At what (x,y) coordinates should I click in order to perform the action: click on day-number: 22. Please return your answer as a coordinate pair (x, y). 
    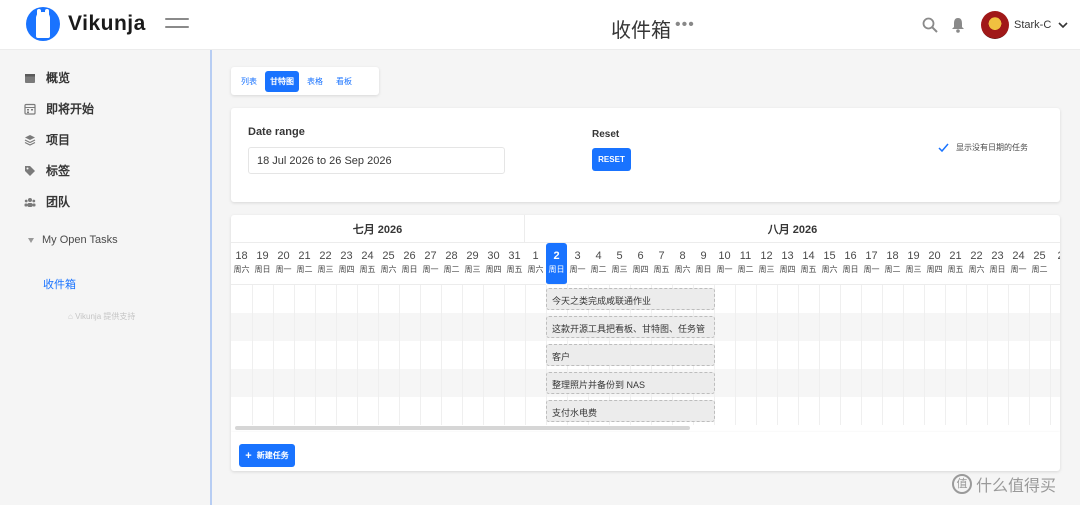
    Looking at the image, I should click on (325, 256).